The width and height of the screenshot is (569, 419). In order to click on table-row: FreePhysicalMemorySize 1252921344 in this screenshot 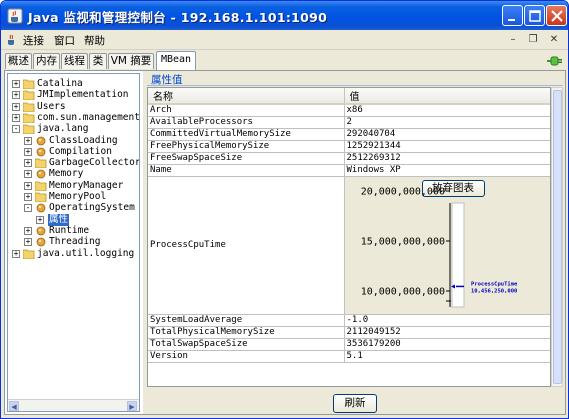, I will do `click(349, 146)`.